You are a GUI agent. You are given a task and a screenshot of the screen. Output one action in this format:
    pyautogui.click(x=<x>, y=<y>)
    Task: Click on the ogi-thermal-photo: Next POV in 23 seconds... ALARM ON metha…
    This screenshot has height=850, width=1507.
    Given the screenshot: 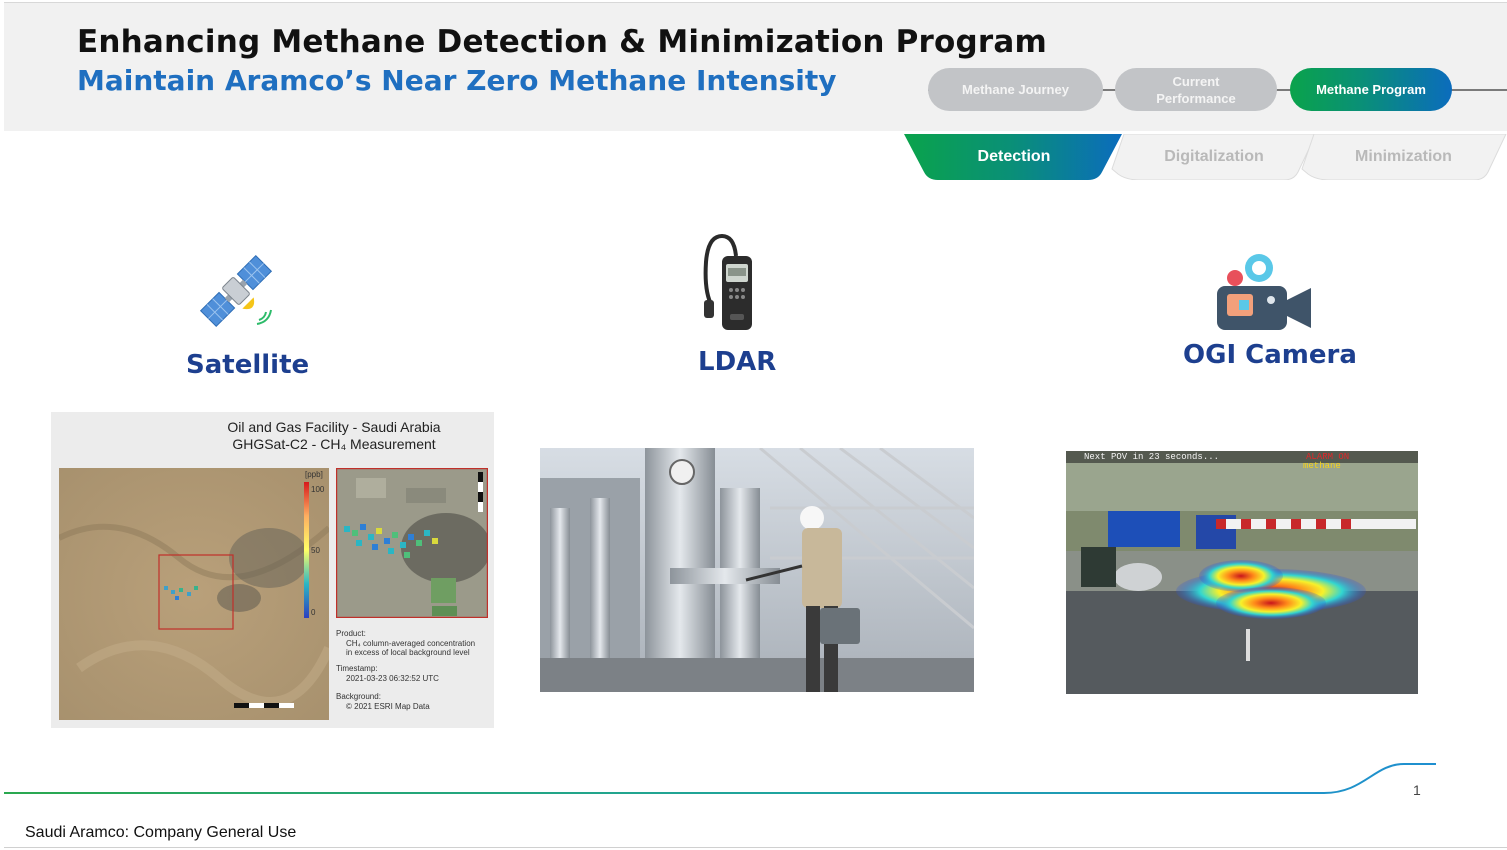 What is the action you would take?
    pyautogui.click(x=1242, y=572)
    